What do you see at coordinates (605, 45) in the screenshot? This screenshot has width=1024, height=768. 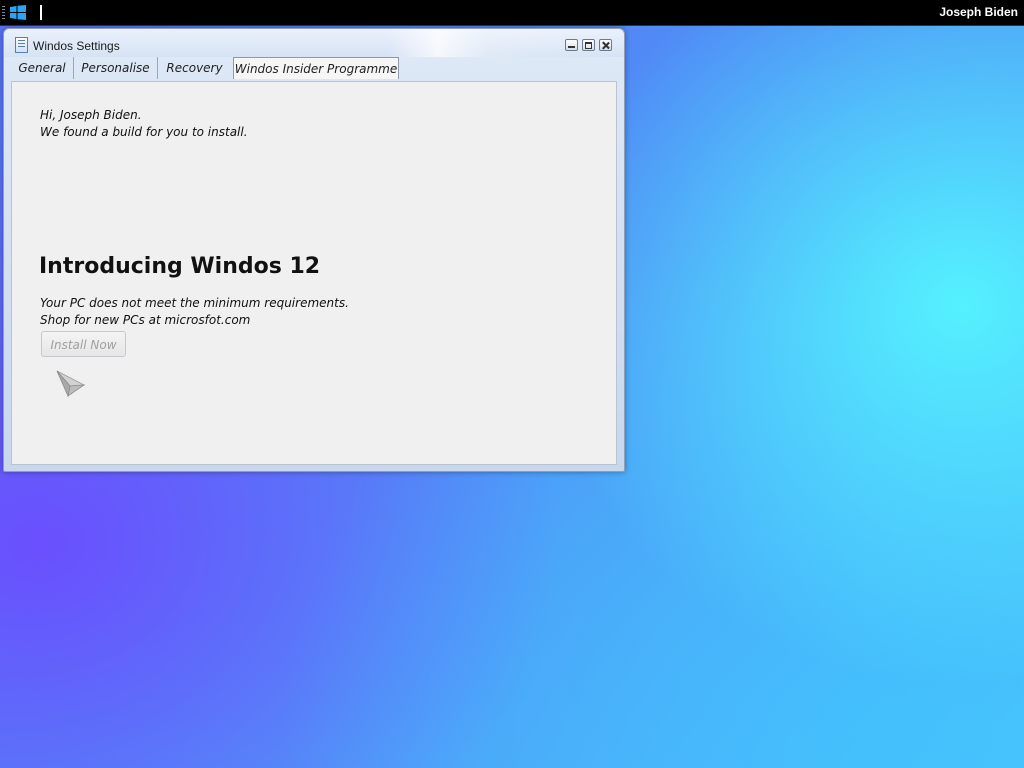 I see `close-icon` at bounding box center [605, 45].